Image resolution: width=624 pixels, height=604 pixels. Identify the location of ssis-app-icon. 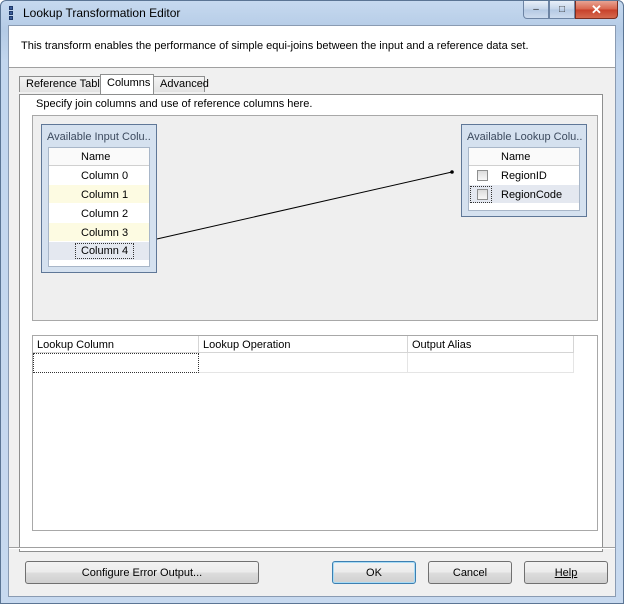
(11, 13).